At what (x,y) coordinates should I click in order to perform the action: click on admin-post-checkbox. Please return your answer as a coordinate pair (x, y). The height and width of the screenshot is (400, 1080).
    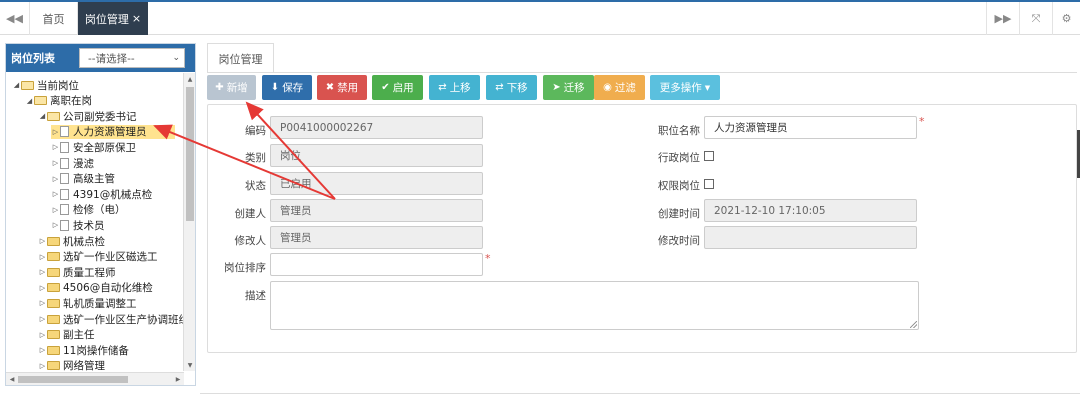
    Looking at the image, I should click on (709, 156).